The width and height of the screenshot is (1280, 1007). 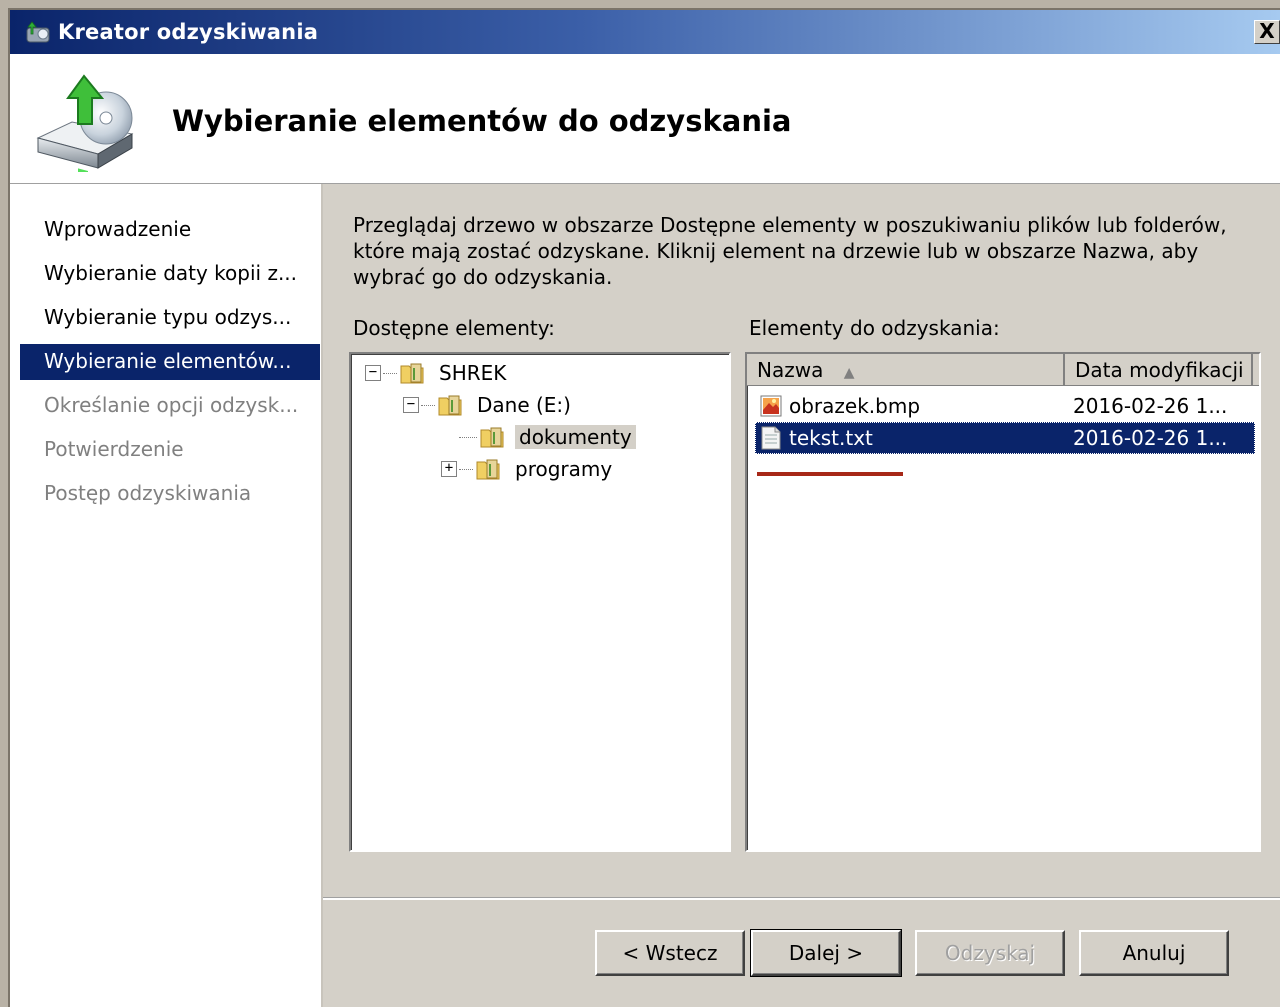 I want to click on column-header-name: Nazwa ▲, so click(x=906, y=370).